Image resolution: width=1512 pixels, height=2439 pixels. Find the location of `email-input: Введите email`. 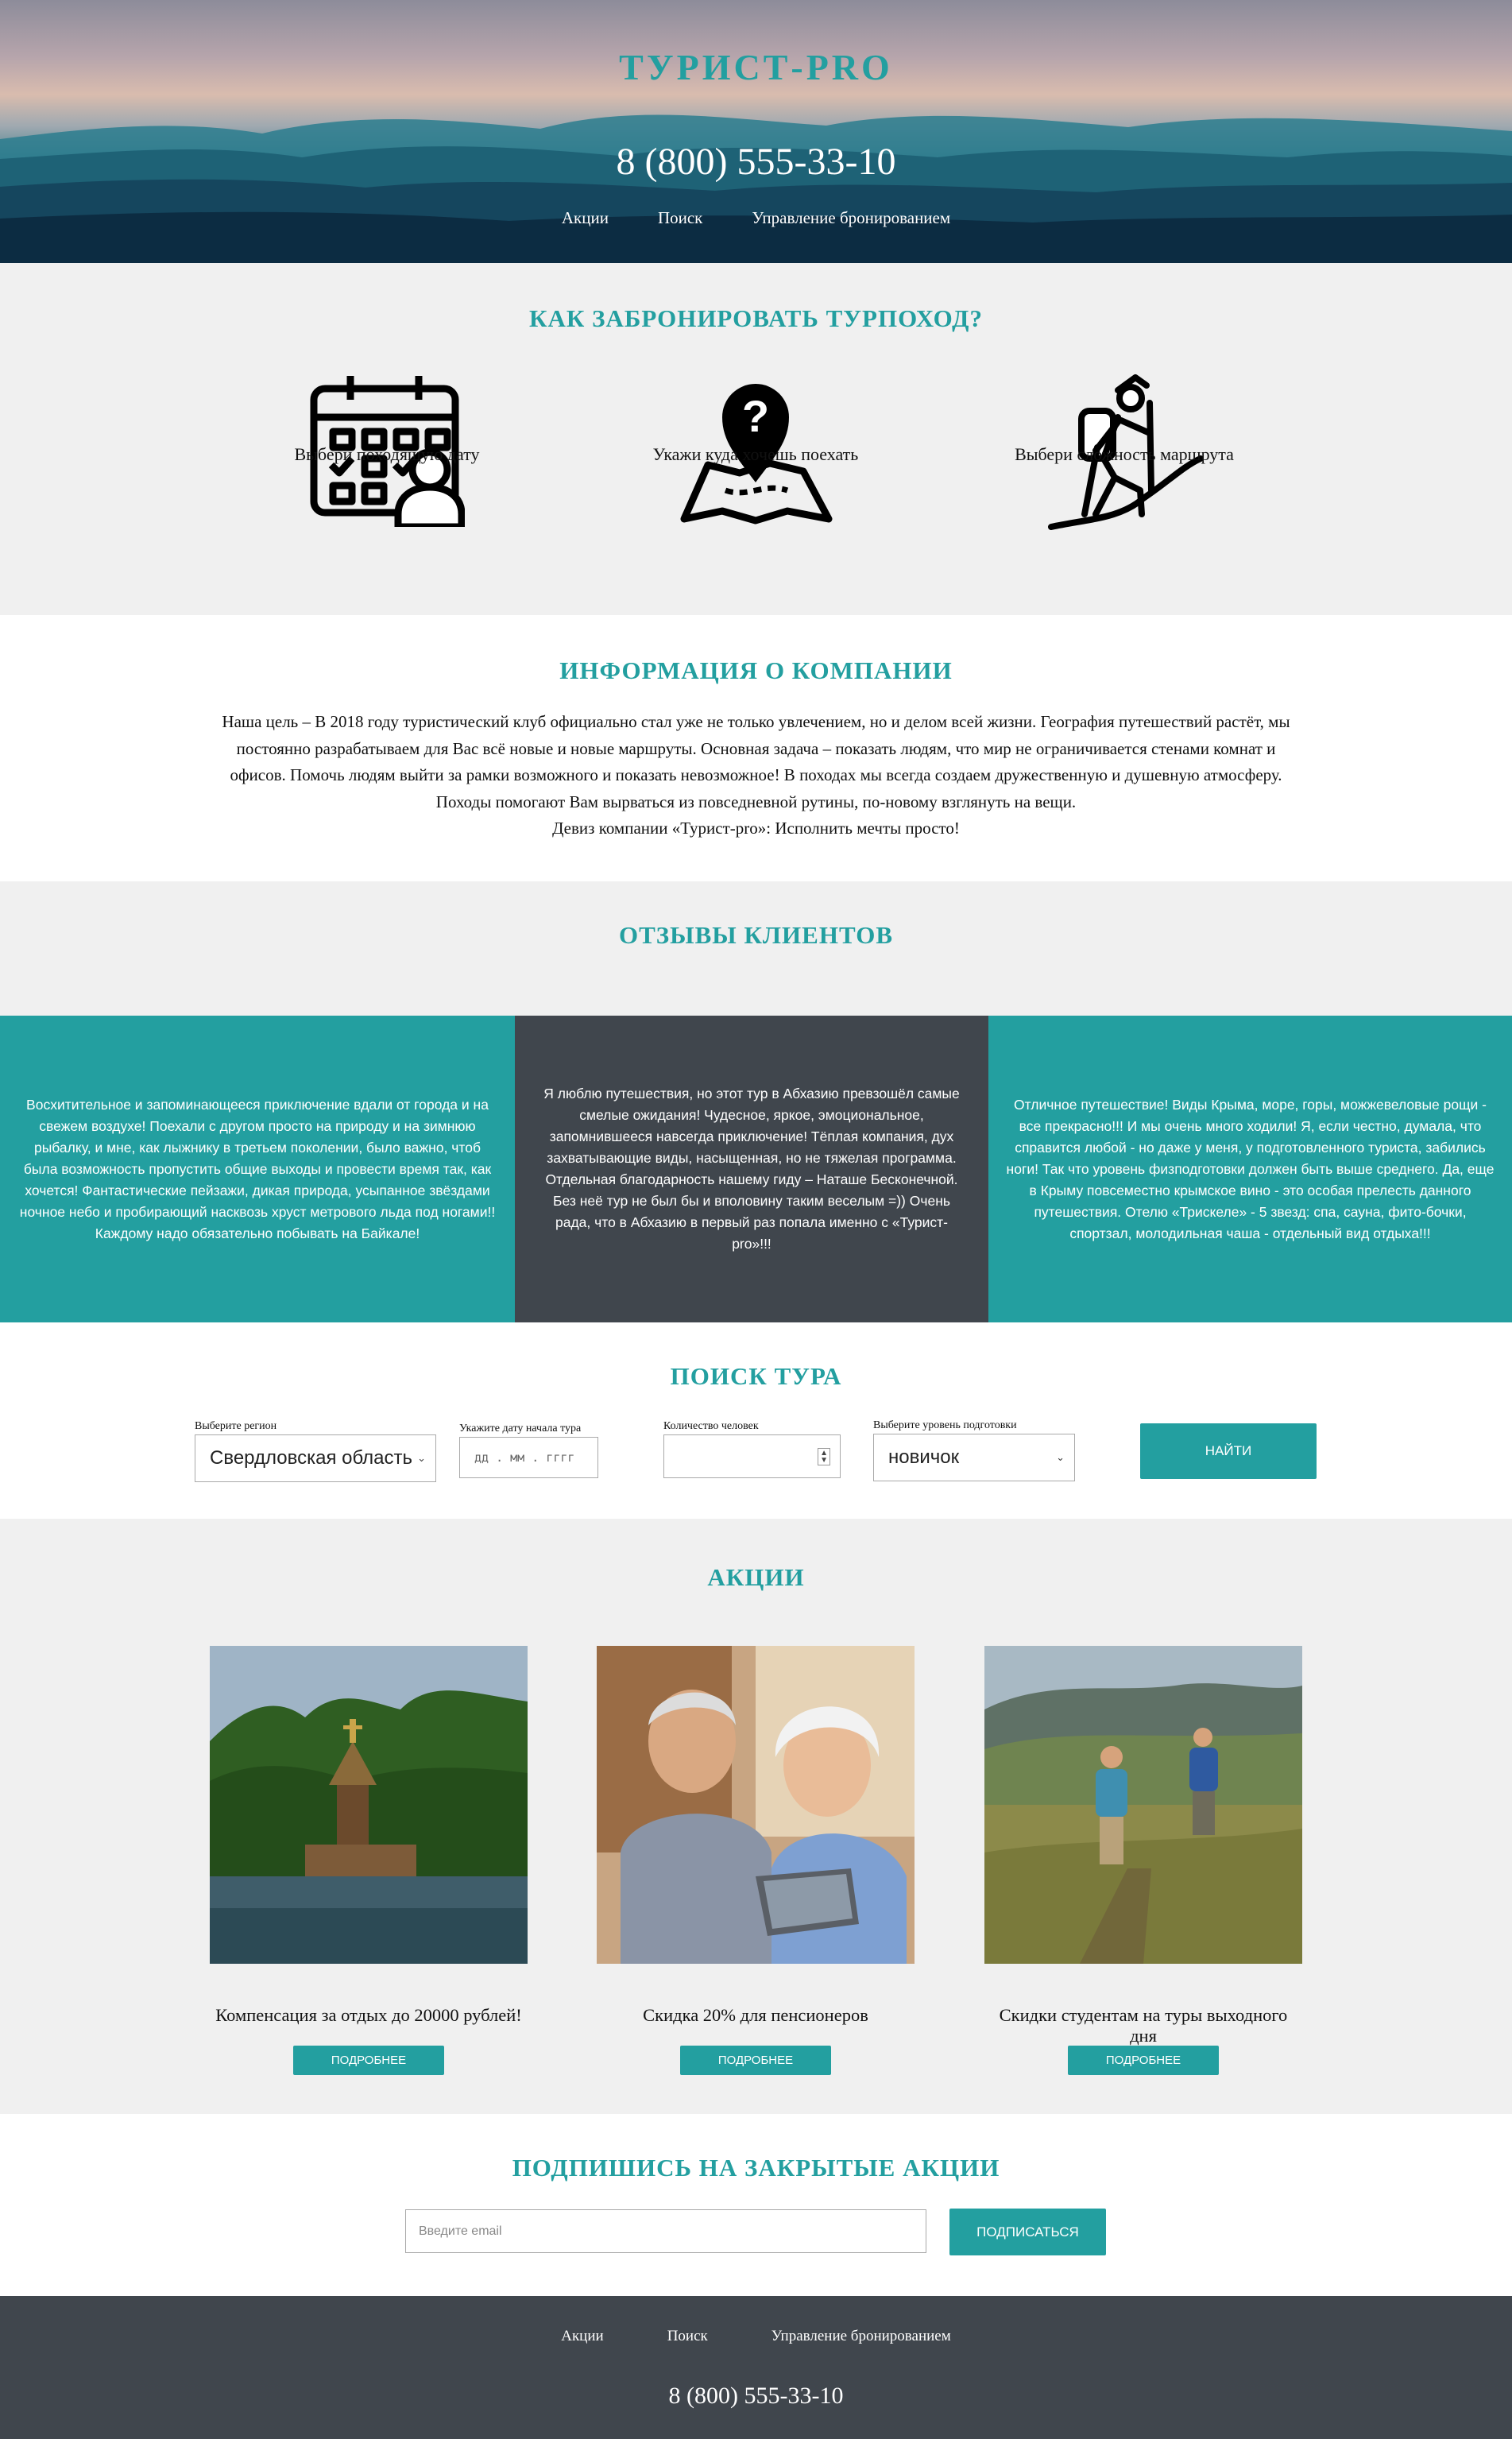

email-input: Введите email is located at coordinates (665, 2231).